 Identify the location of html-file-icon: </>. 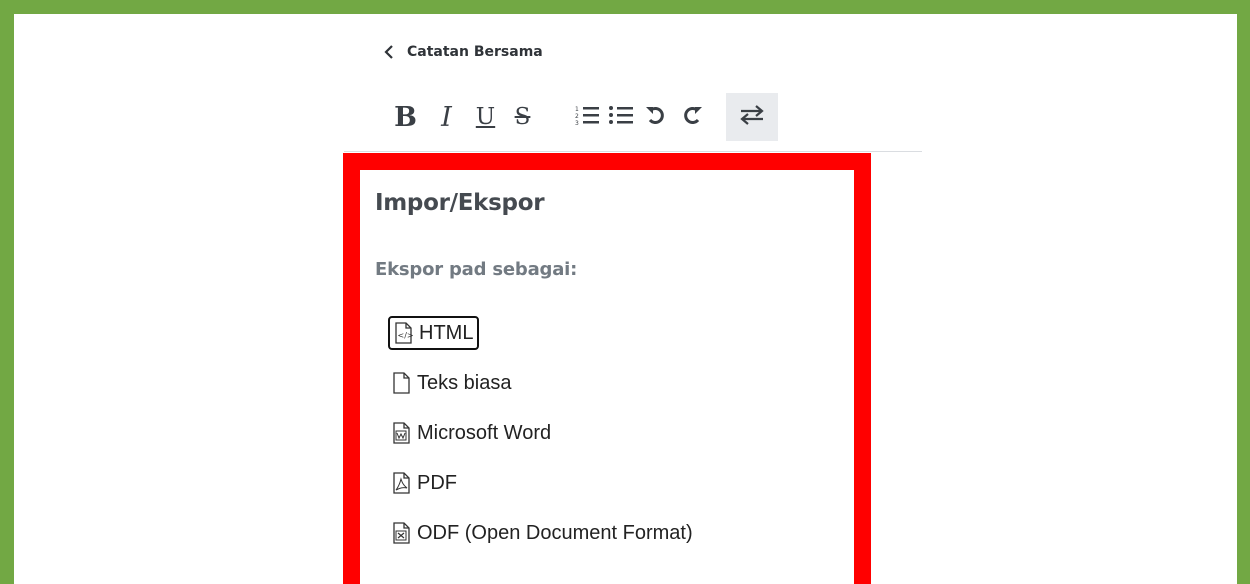
(403, 333).